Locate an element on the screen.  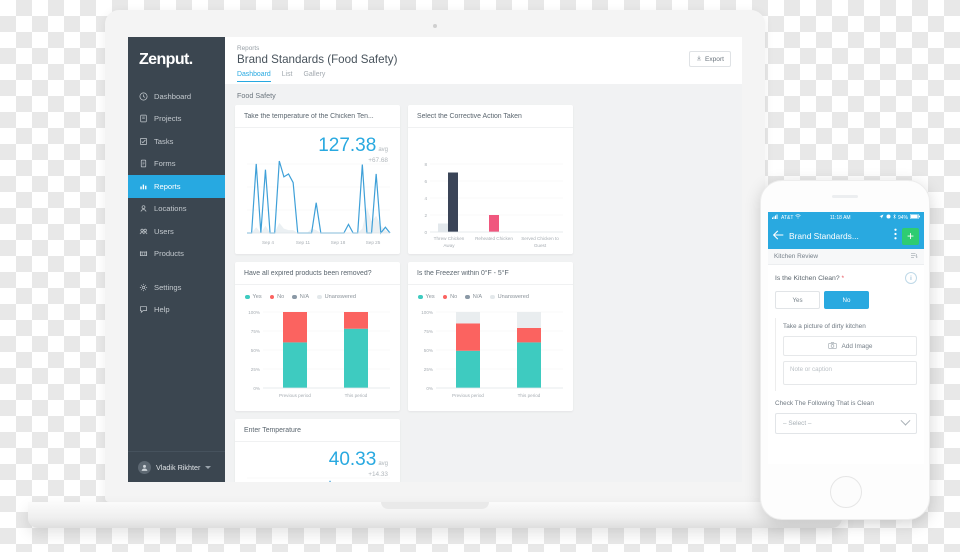
wifi-icon is located at coordinates (798, 217).